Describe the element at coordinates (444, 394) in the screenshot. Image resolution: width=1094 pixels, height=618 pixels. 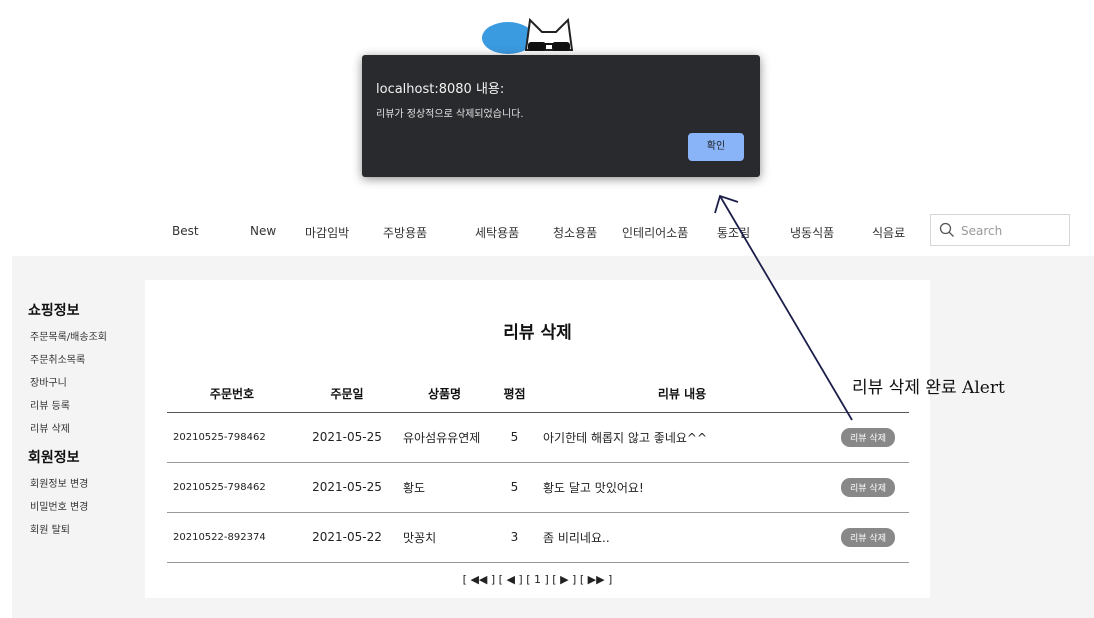
I see `col-header-product: 상품명` at that location.